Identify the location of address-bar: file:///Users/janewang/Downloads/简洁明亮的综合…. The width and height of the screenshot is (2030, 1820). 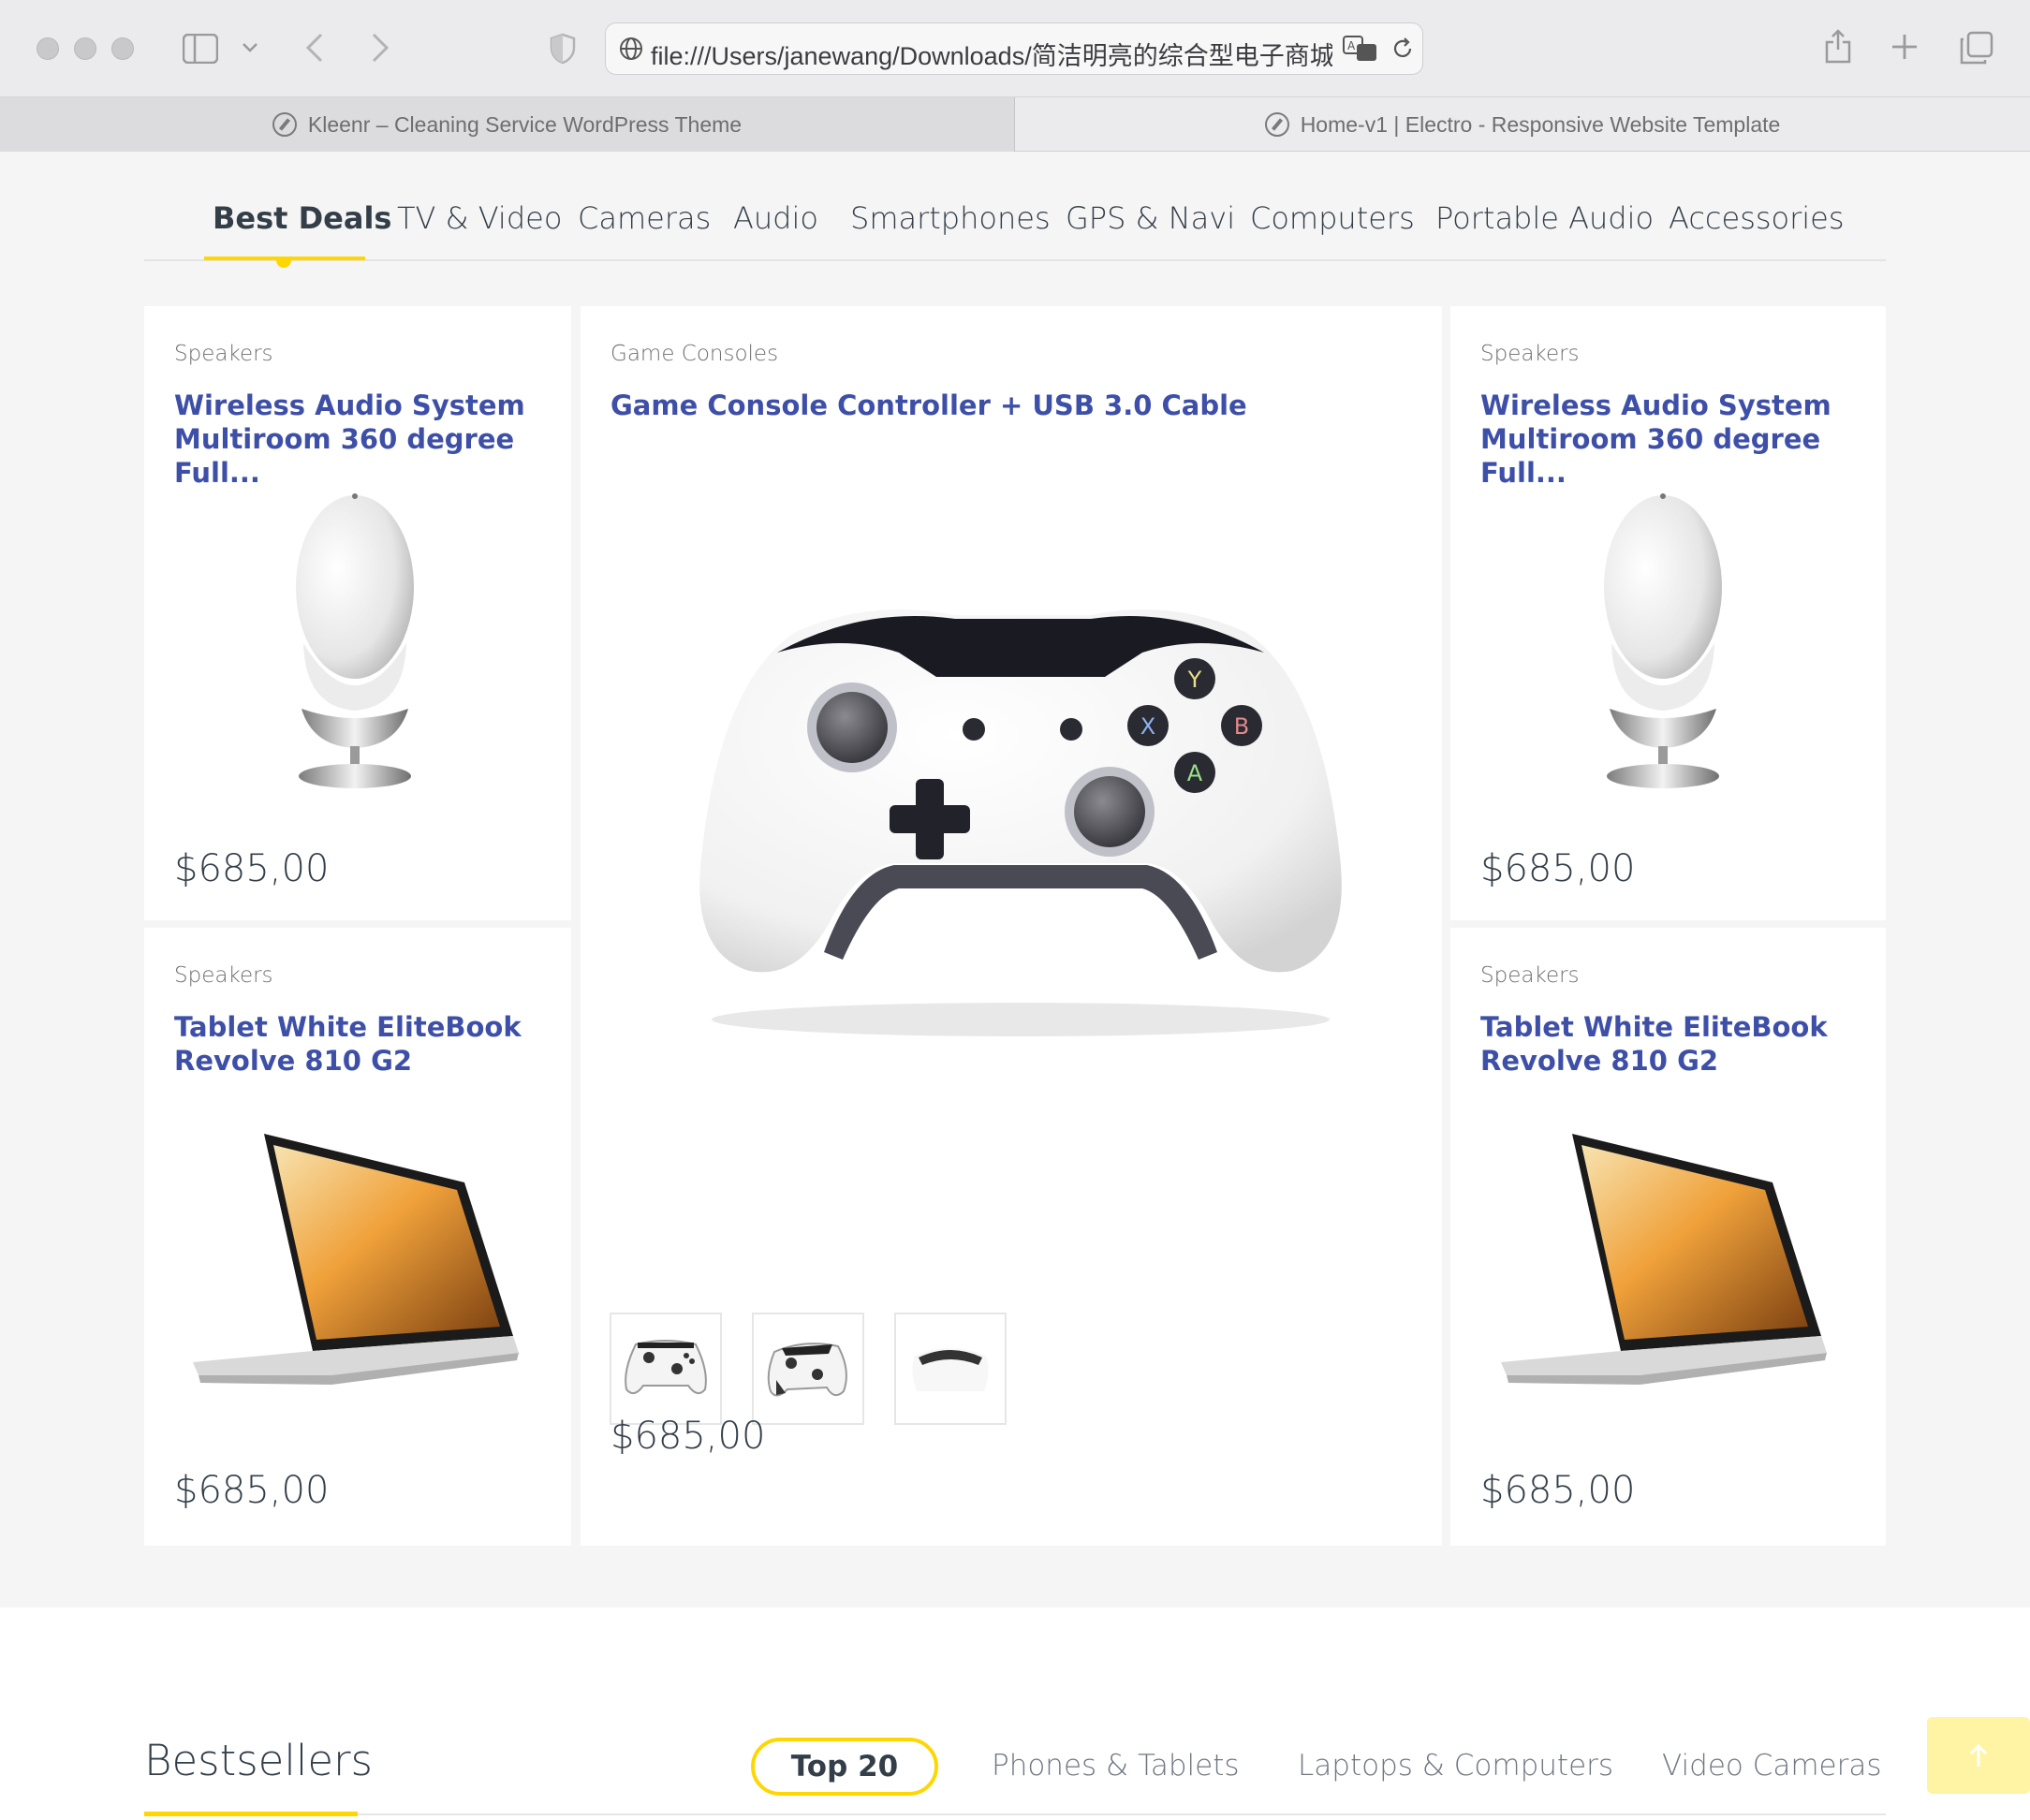
(1014, 48).